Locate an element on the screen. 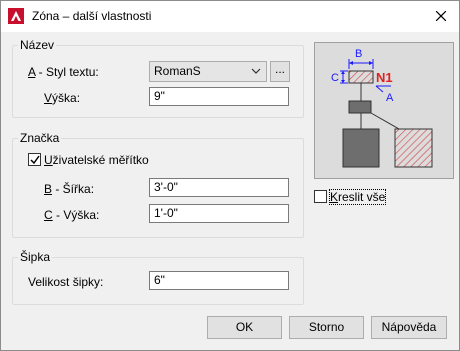 This screenshot has width=460, height=351. preview-panel: B C N1 A is located at coordinates (384, 110).